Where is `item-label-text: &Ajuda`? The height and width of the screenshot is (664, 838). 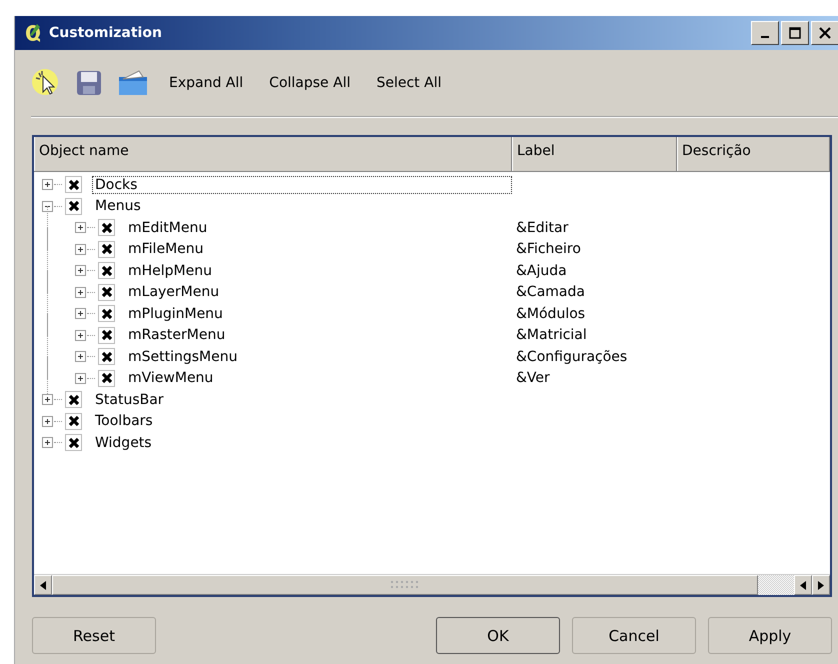 item-label-text: &Ajuda is located at coordinates (541, 270).